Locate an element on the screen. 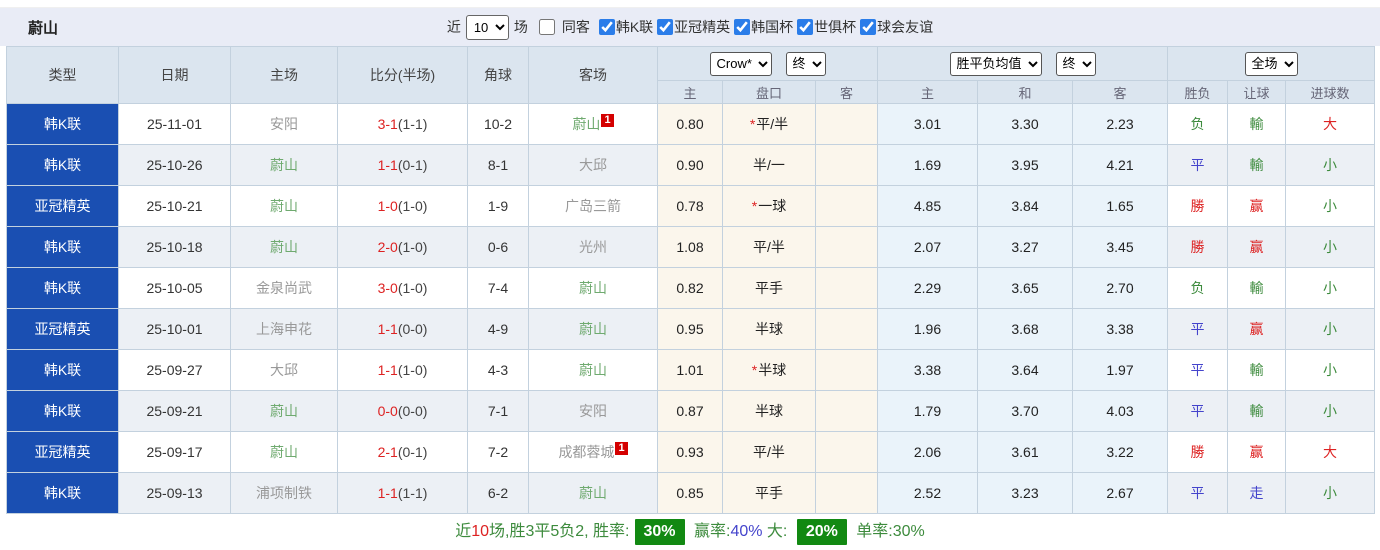 This screenshot has height=550, width=1380. asia-odds-header: Crow* 终 is located at coordinates (767, 63).